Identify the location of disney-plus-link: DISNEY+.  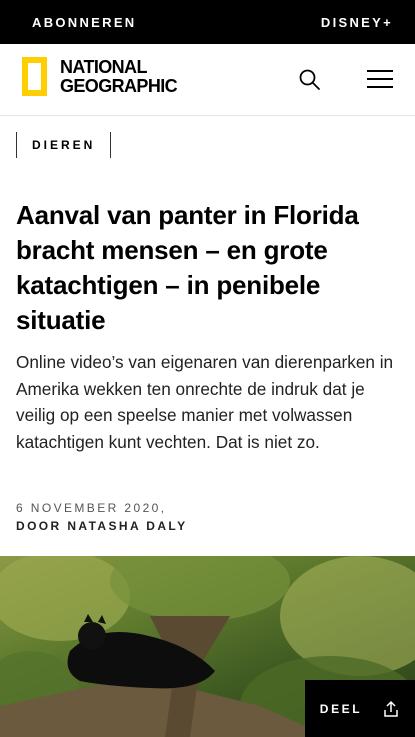
(357, 22).